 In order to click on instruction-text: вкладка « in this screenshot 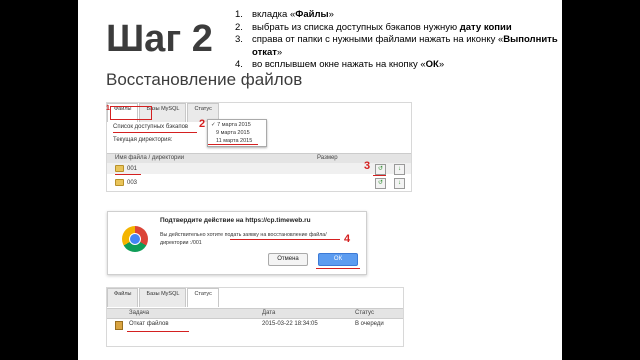, I will do `click(274, 14)`.